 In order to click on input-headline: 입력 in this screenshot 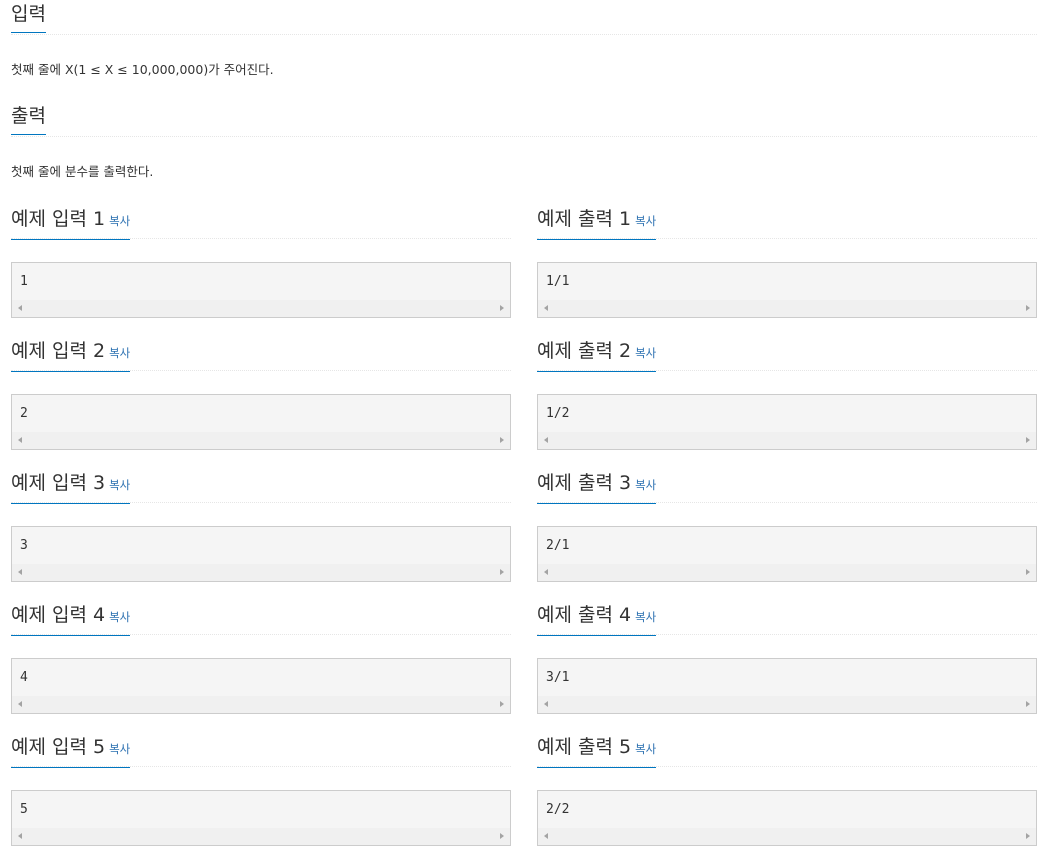, I will do `click(524, 17)`.